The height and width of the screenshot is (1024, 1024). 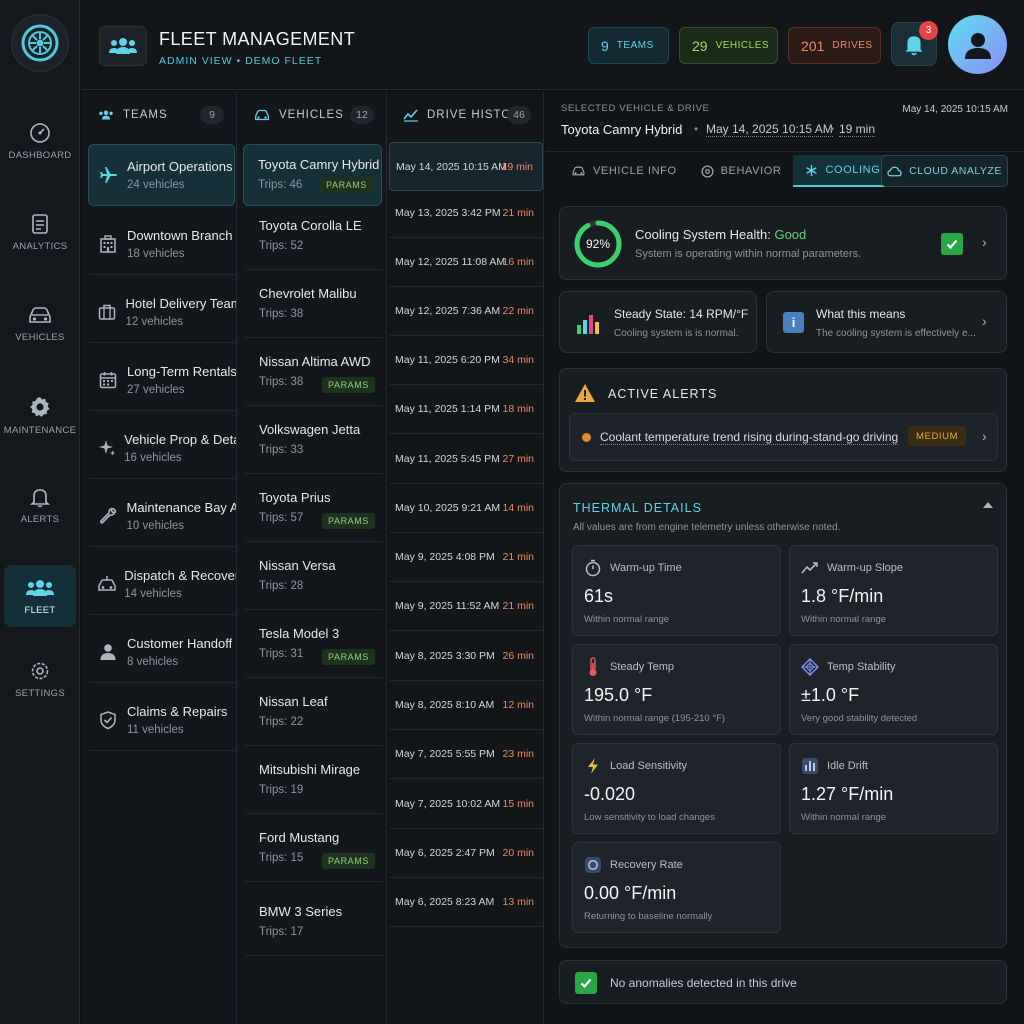 I want to click on no-anomalies-text: No anomalies detected in this drive, so click(x=703, y=983).